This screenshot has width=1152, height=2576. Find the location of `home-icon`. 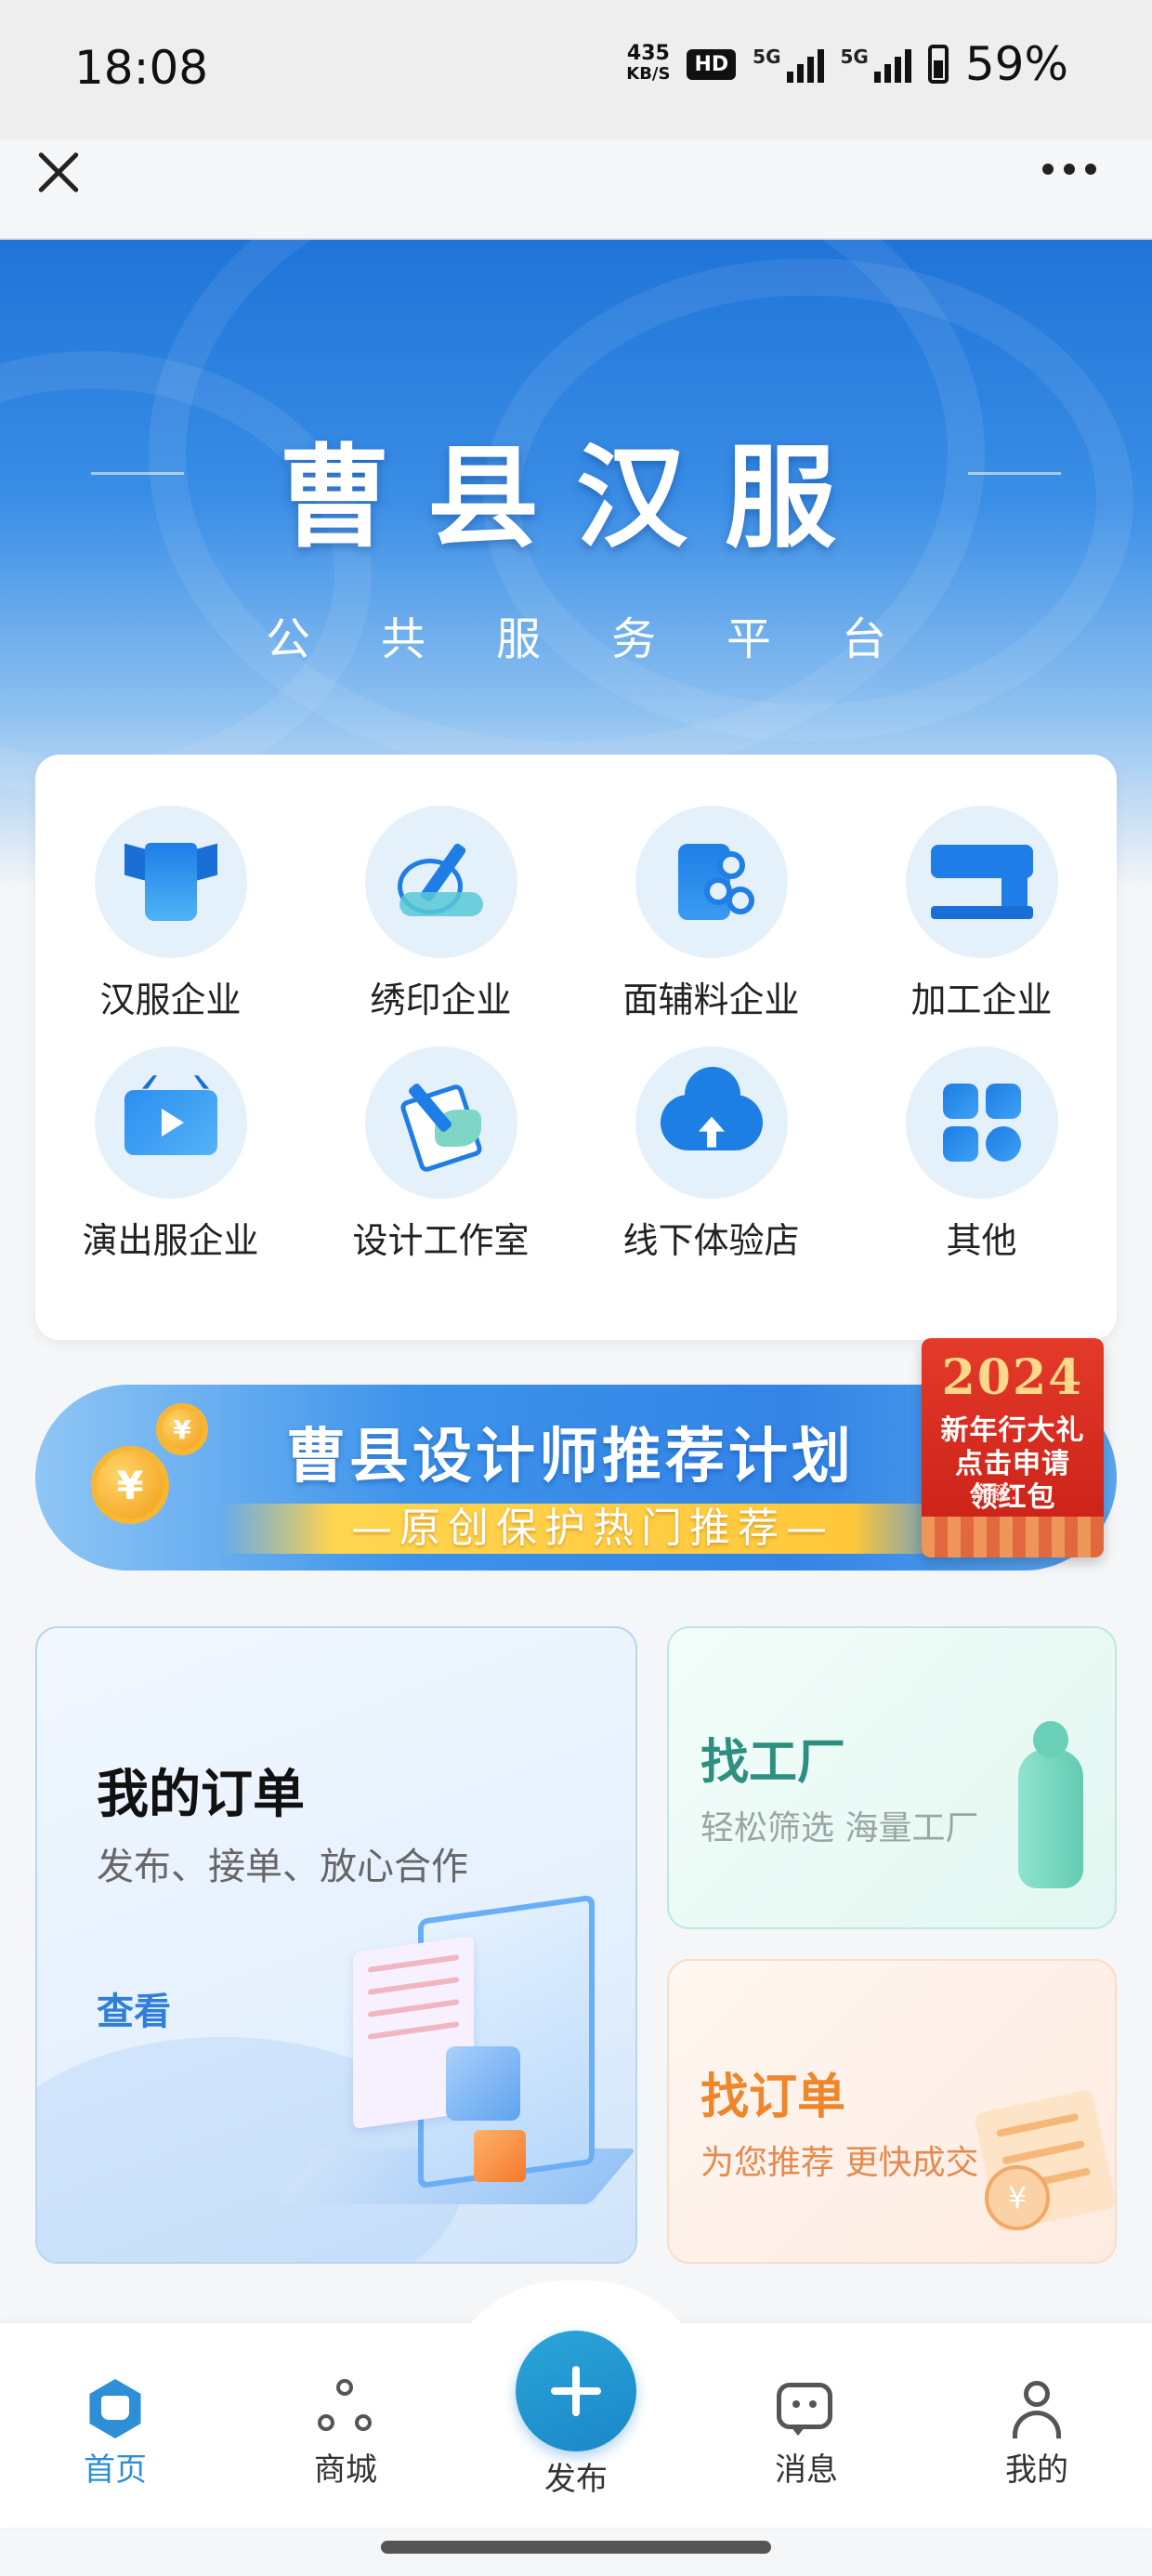

home-icon is located at coordinates (115, 2408).